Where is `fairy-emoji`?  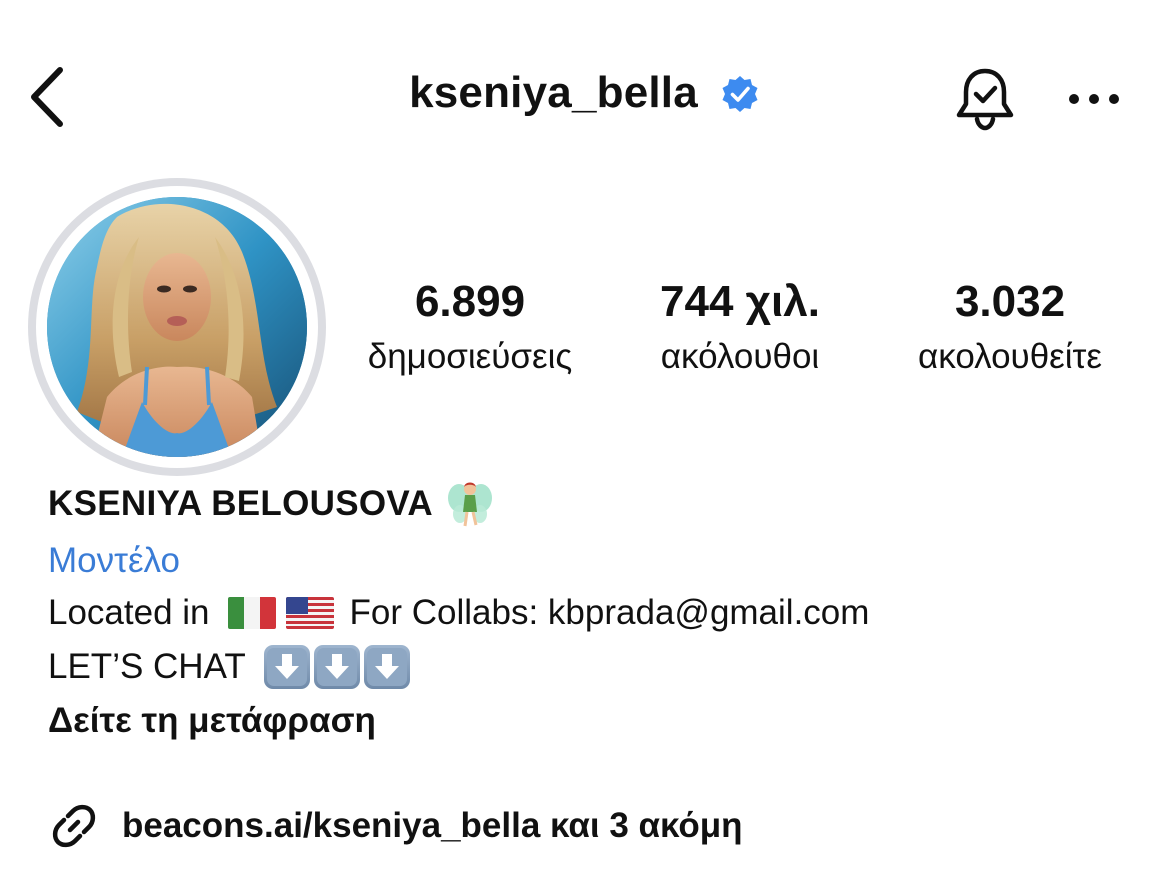
fairy-emoji is located at coordinates (470, 504).